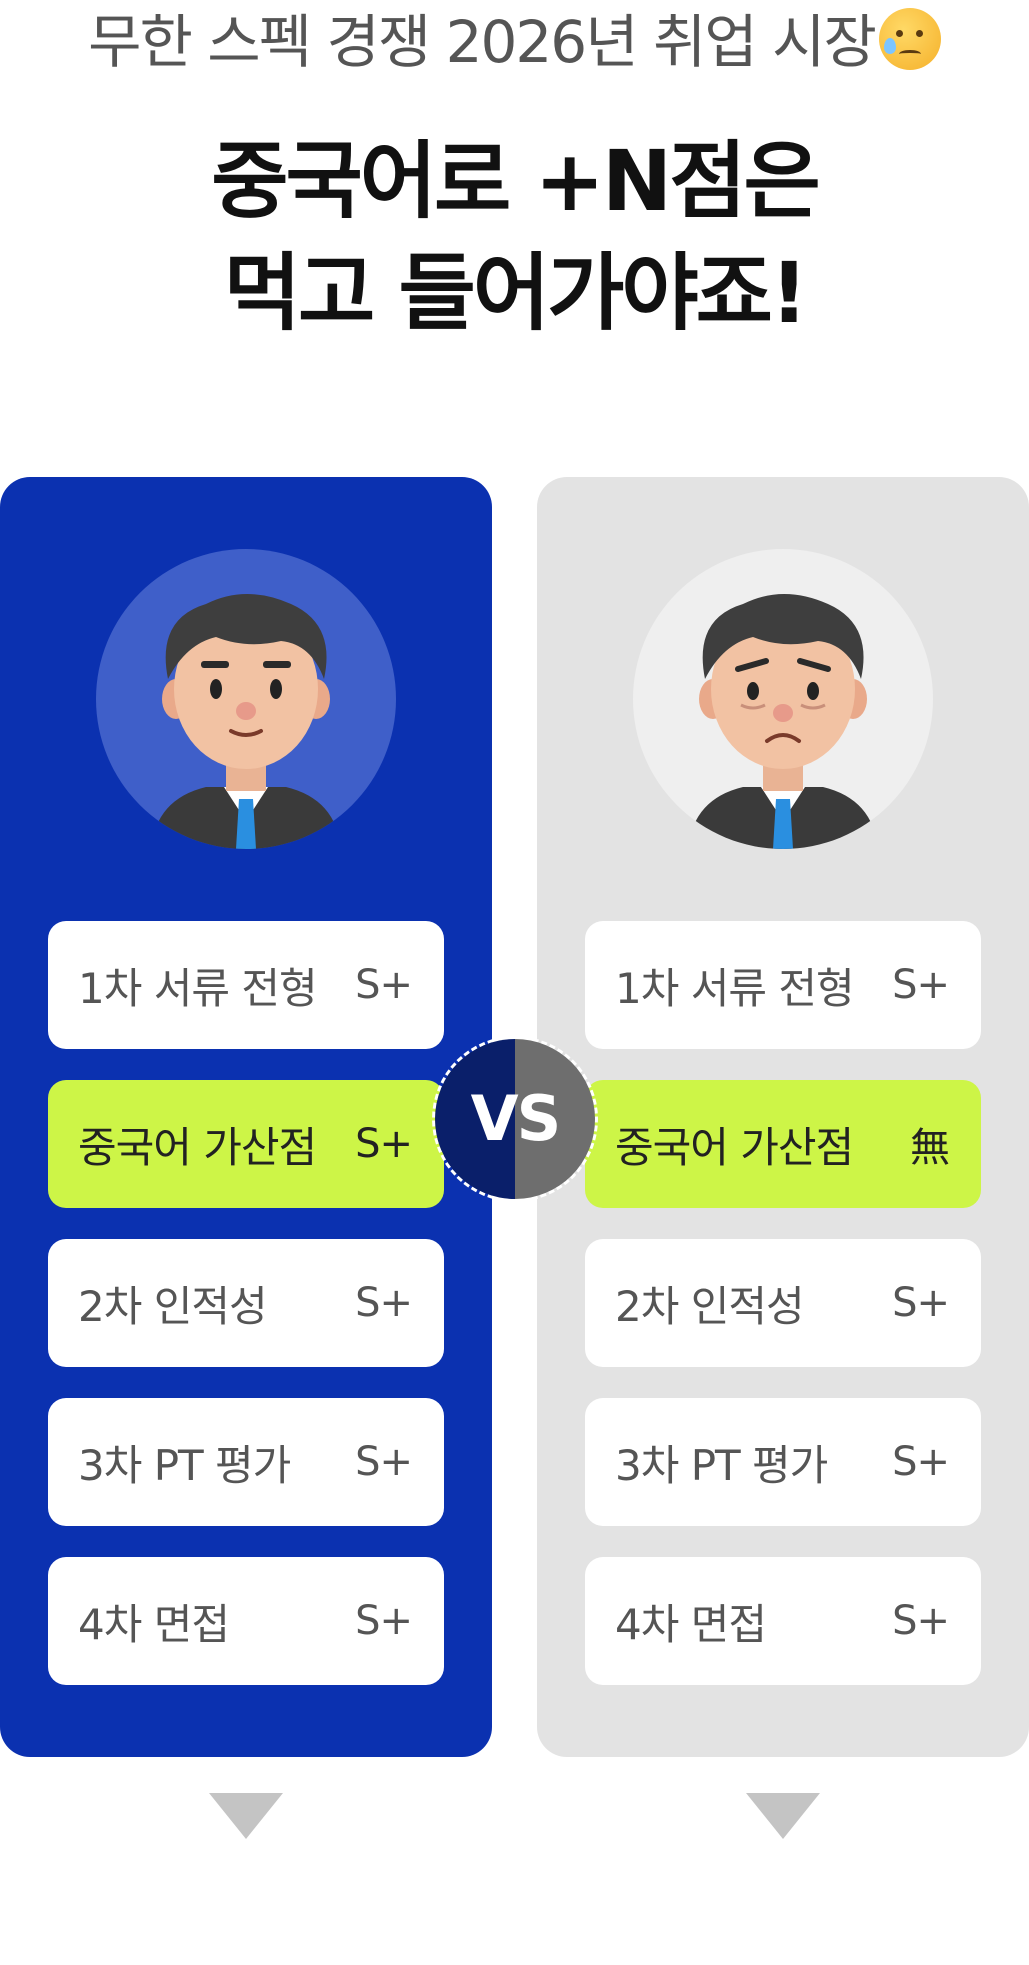 This screenshot has height=1965, width=1029. I want to click on row-value: 無, so click(930, 1148).